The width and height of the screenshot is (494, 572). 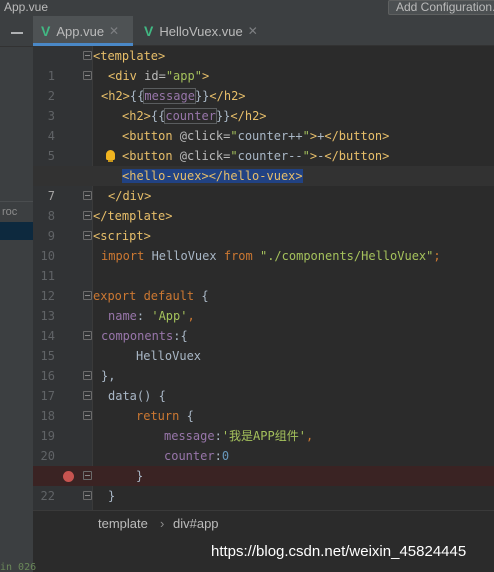 What do you see at coordinates (165, 296) in the screenshot?
I see `code-token: default` at bounding box center [165, 296].